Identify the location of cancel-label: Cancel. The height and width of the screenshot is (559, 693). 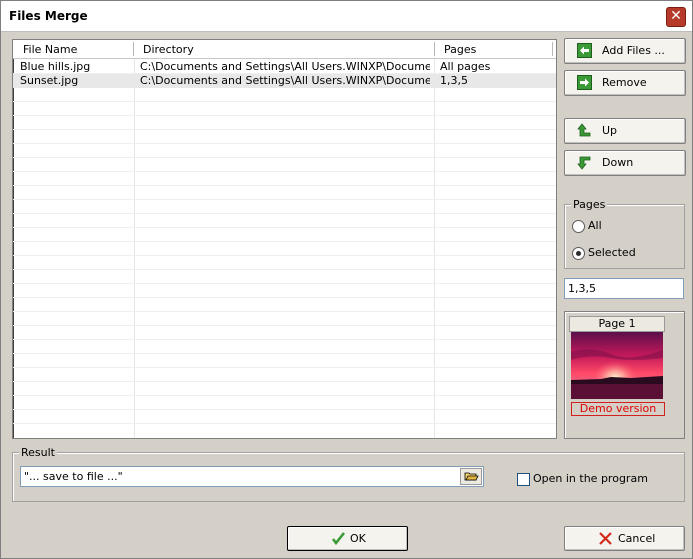
(637, 538).